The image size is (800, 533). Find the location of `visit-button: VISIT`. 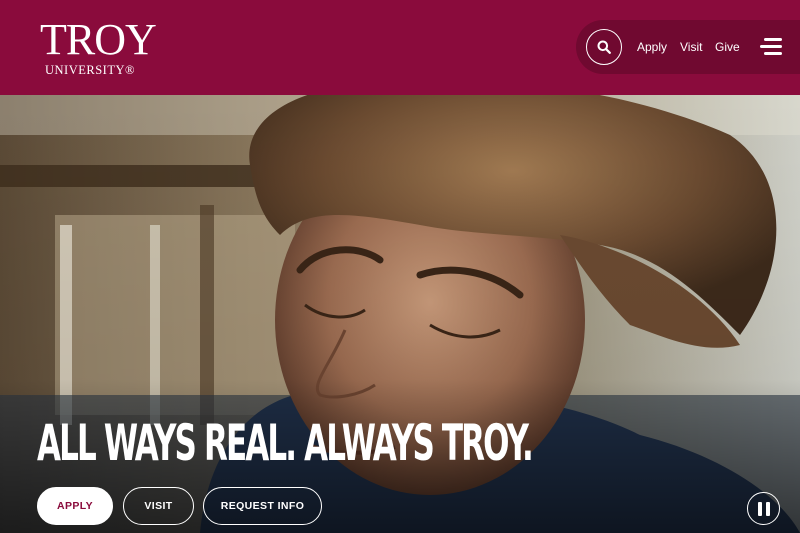

visit-button: VISIT is located at coordinates (158, 506).